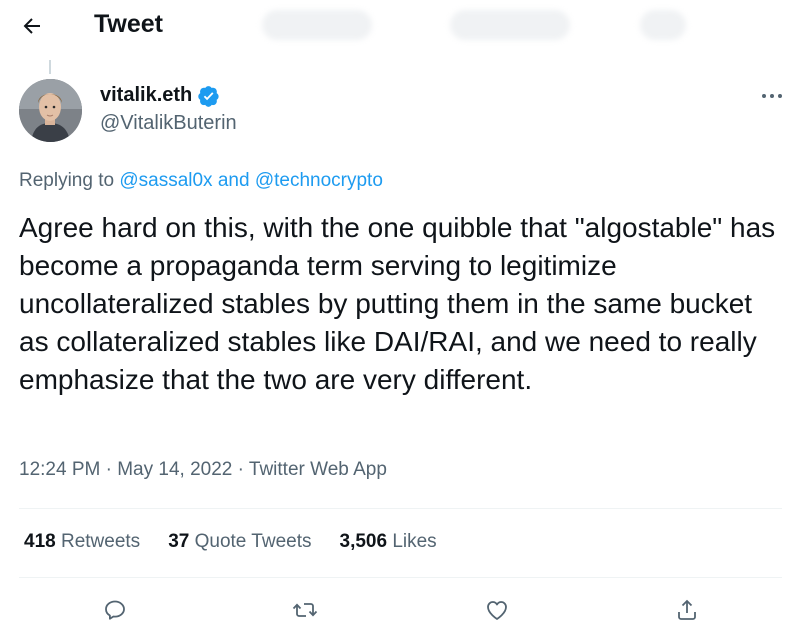 The width and height of the screenshot is (800, 640). Describe the element at coordinates (146, 95) in the screenshot. I see `author-name-text: vitalik.eth` at that location.